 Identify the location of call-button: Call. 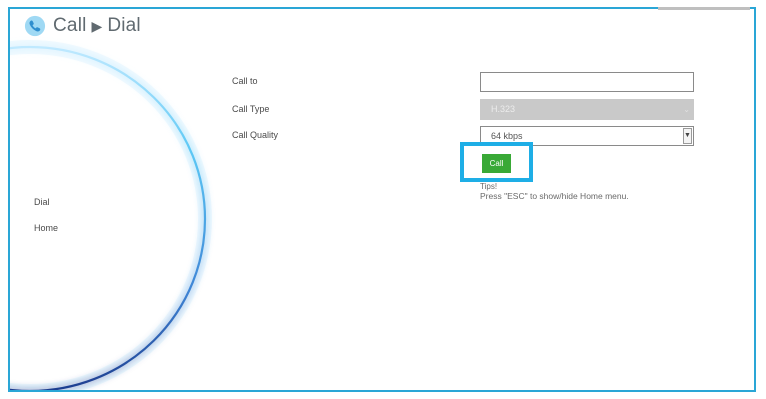
(496, 163).